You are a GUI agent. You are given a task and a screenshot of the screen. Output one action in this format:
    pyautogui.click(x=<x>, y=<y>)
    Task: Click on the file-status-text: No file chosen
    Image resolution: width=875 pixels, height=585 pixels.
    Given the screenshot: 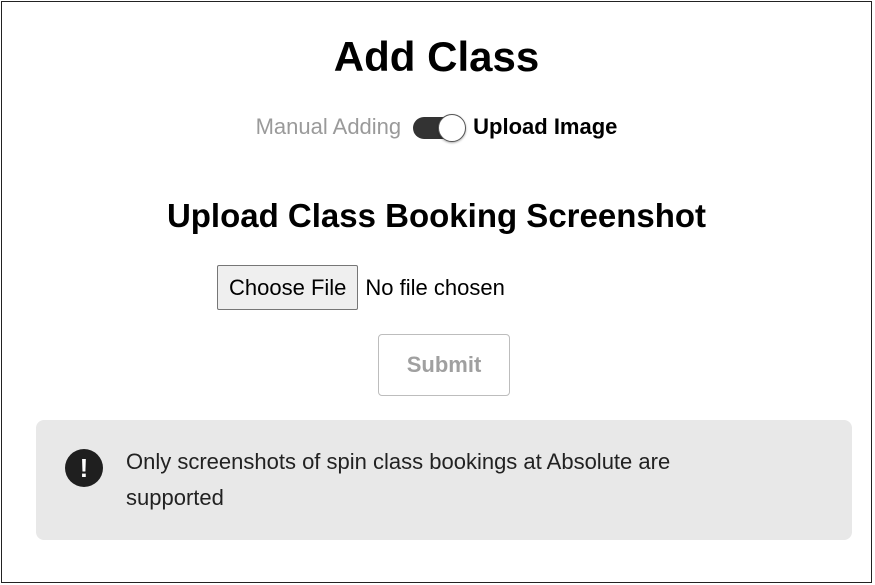 What is the action you would take?
    pyautogui.click(x=435, y=287)
    